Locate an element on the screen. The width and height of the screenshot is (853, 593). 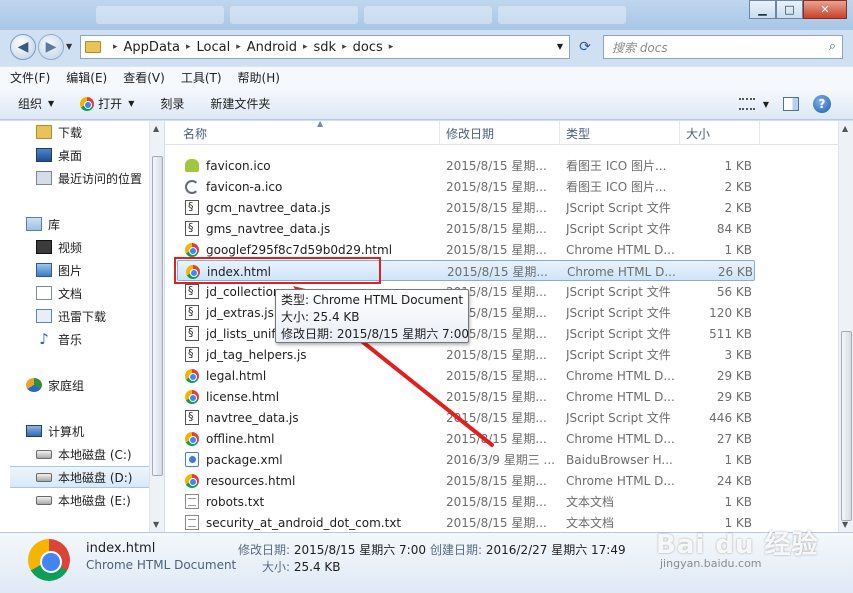
file-size: 26 KB is located at coordinates (735, 271).